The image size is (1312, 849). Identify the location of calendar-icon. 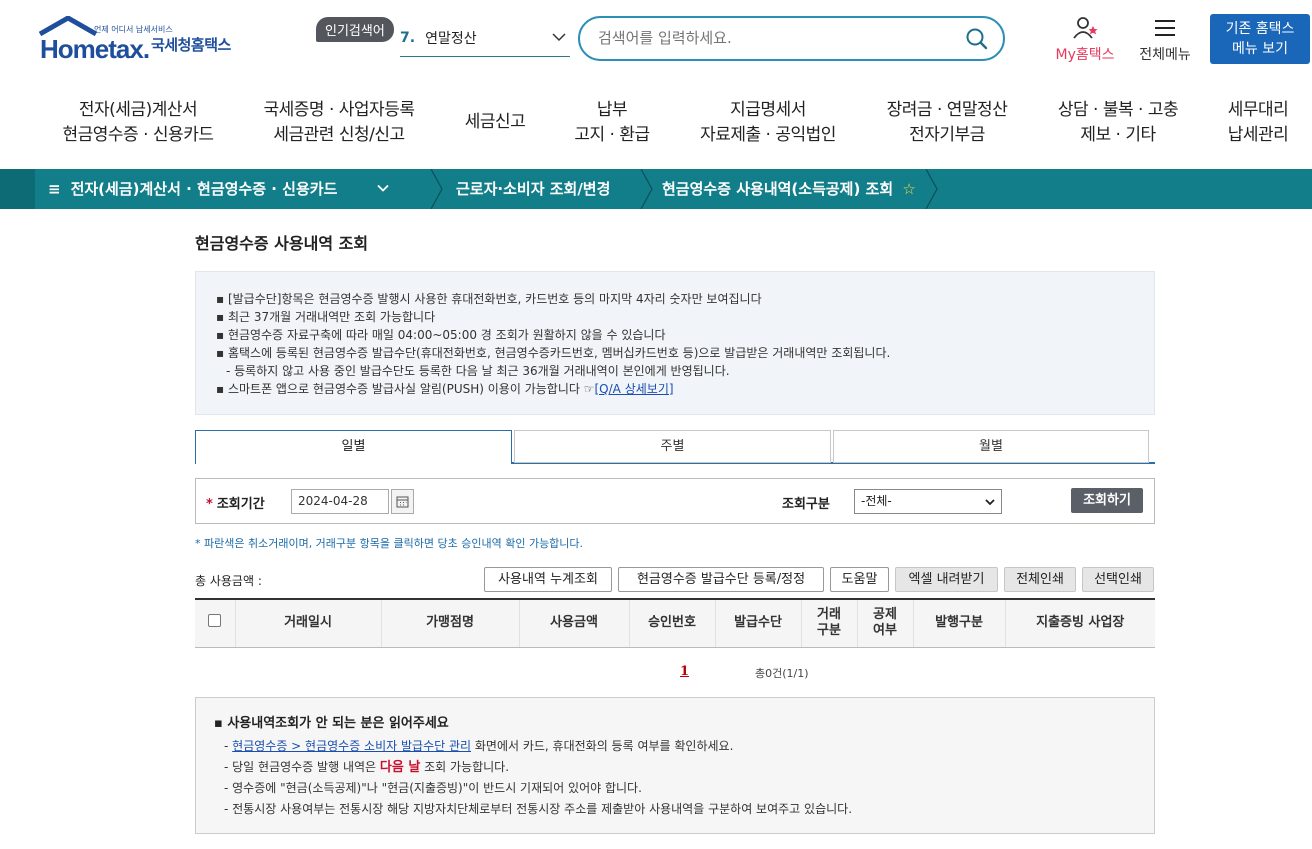
(402, 501).